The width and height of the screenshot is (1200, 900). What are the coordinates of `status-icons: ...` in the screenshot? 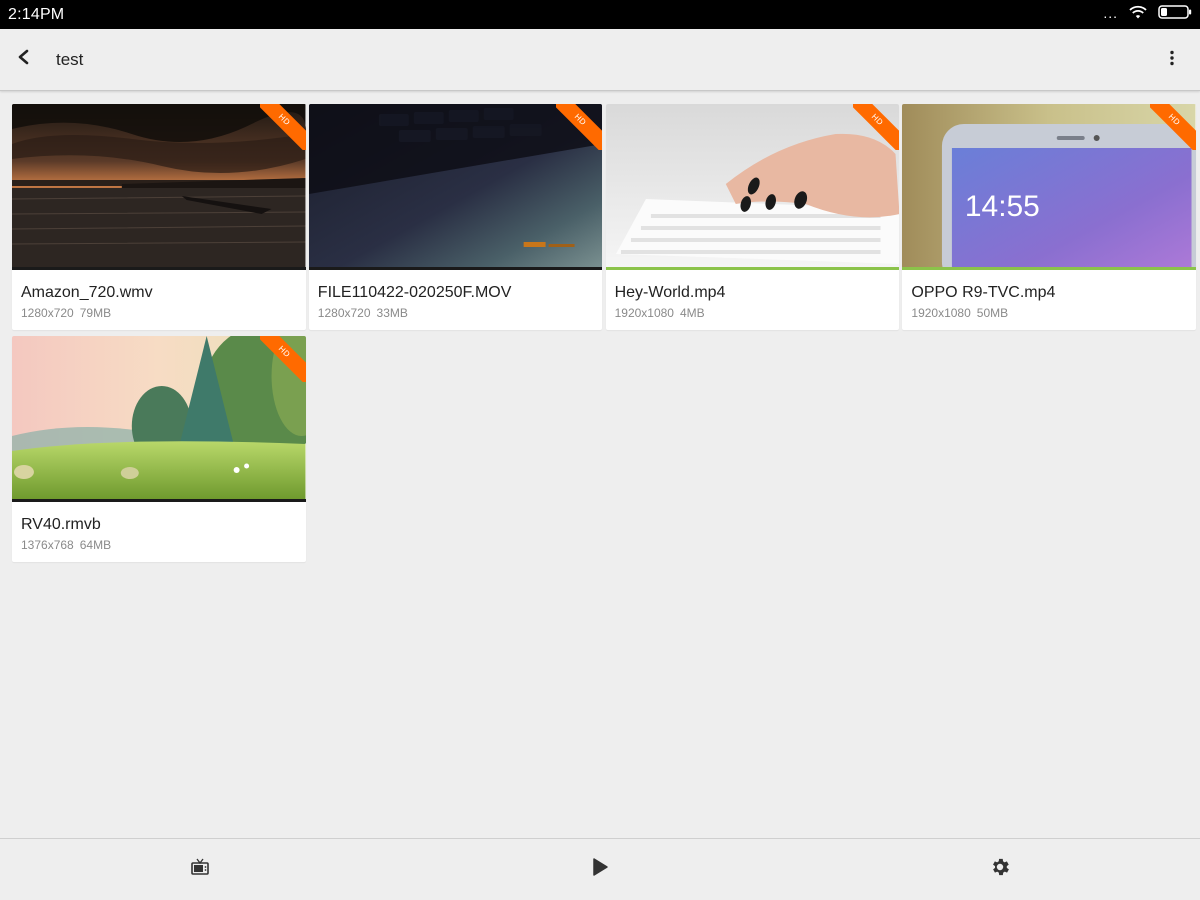 It's located at (1147, 14).